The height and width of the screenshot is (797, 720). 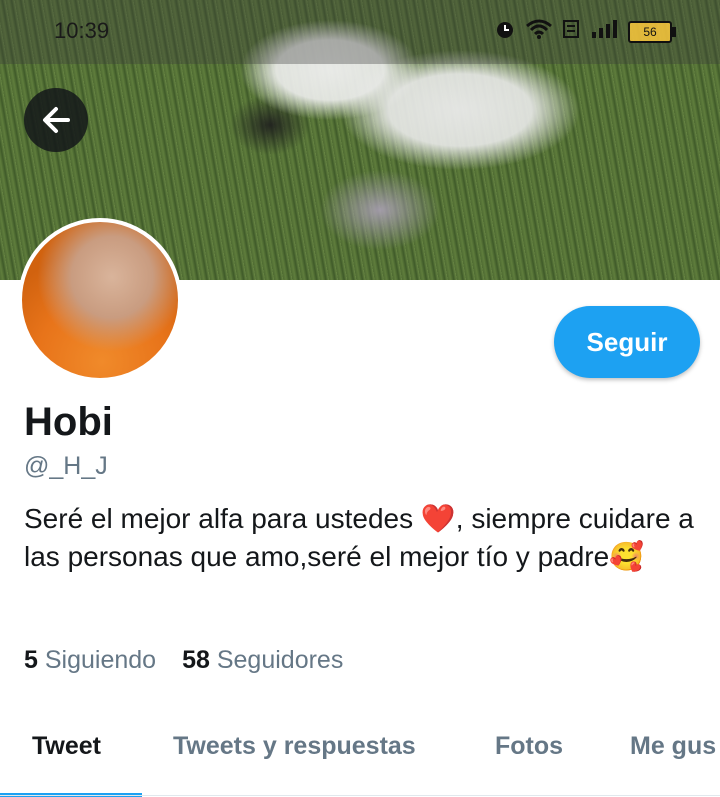 I want to click on followers-link: 58 Seguidores, so click(x=262, y=660).